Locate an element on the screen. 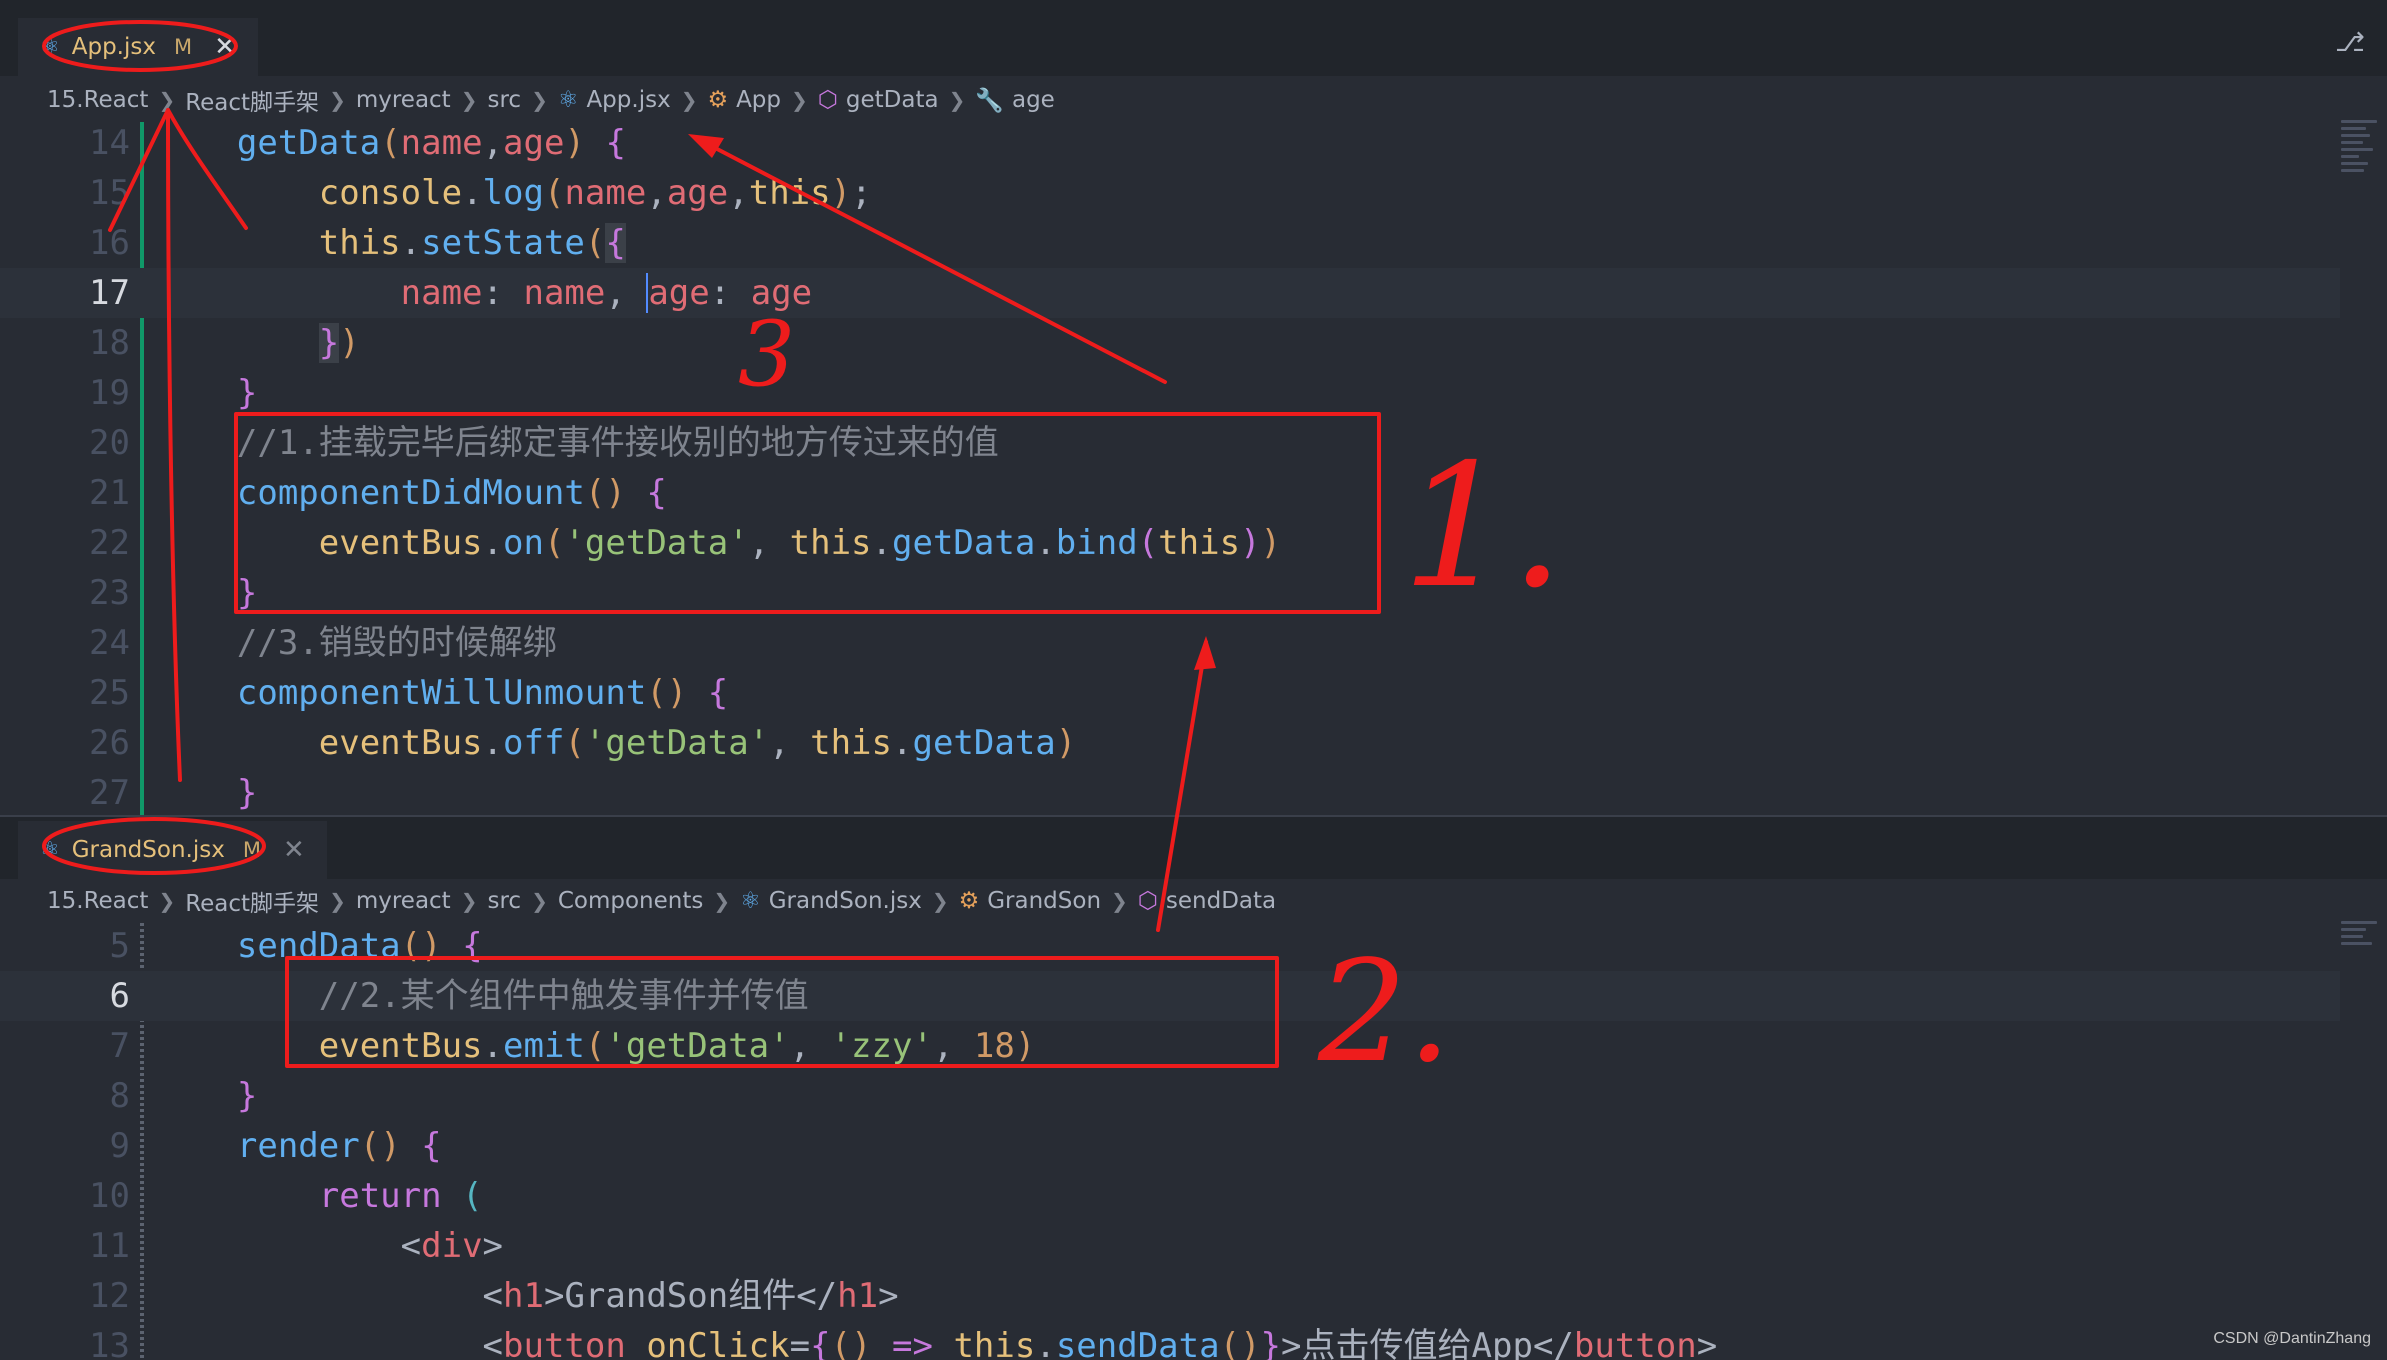 The height and width of the screenshot is (1360, 2387). code-line: 12 <h1>GrandSon组件</h1> is located at coordinates (494, 1296).